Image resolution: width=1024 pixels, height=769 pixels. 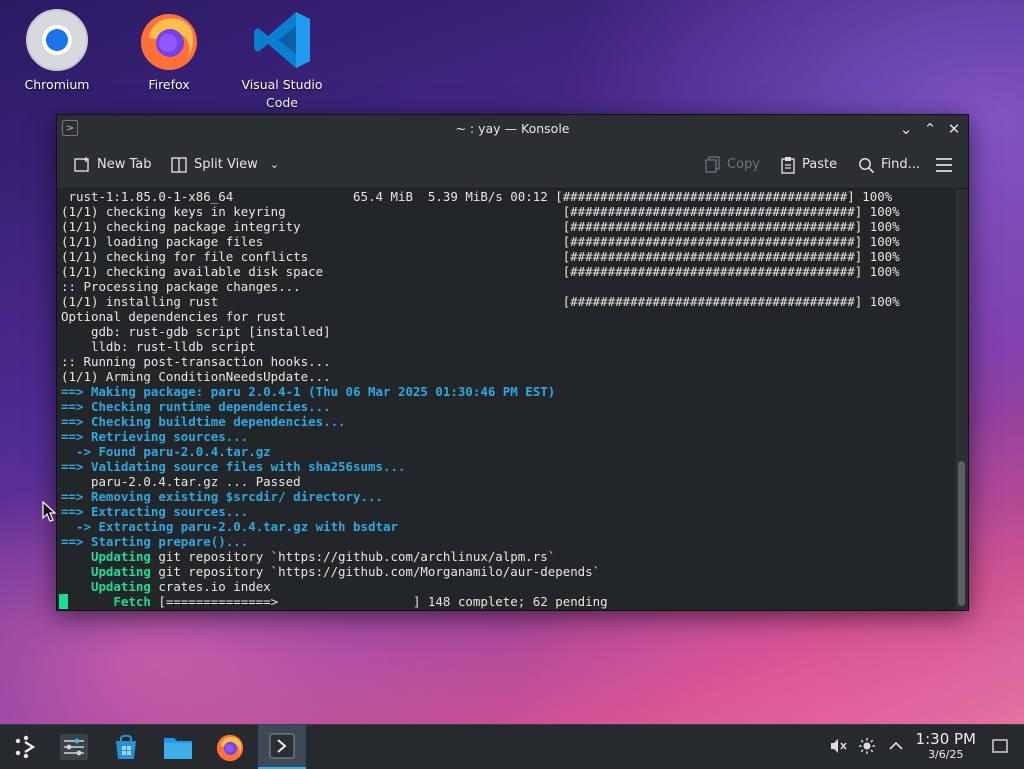 I want to click on minimize-button: ⌄, so click(x=906, y=129).